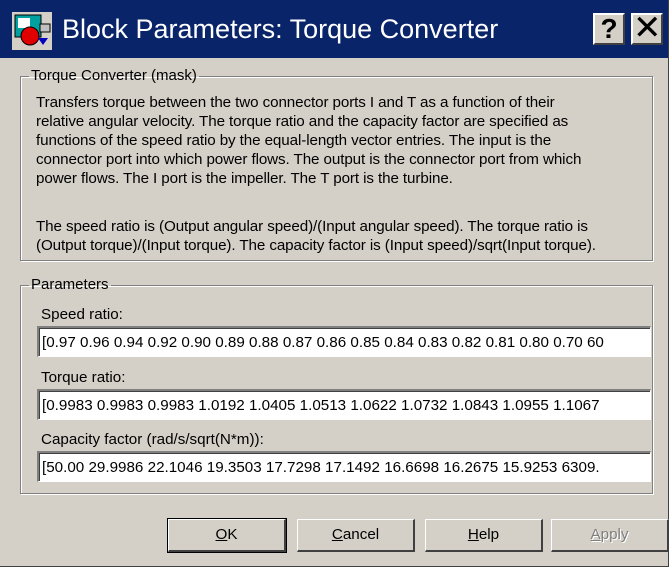 The width and height of the screenshot is (669, 567). What do you see at coordinates (82, 314) in the screenshot?
I see `speed-ratio-label: Speed ratio:` at bounding box center [82, 314].